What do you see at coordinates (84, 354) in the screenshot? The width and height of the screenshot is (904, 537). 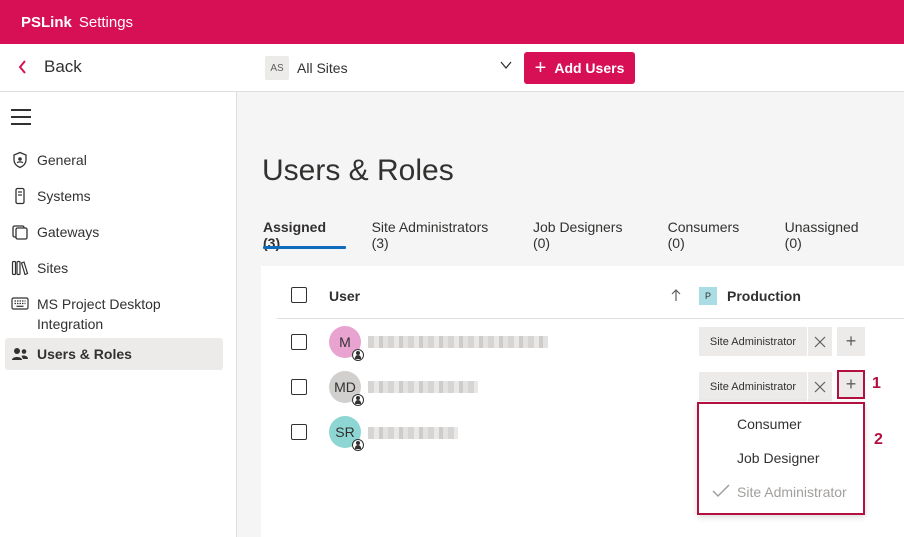 I see `sidebar-item-label: Users & Roles` at bounding box center [84, 354].